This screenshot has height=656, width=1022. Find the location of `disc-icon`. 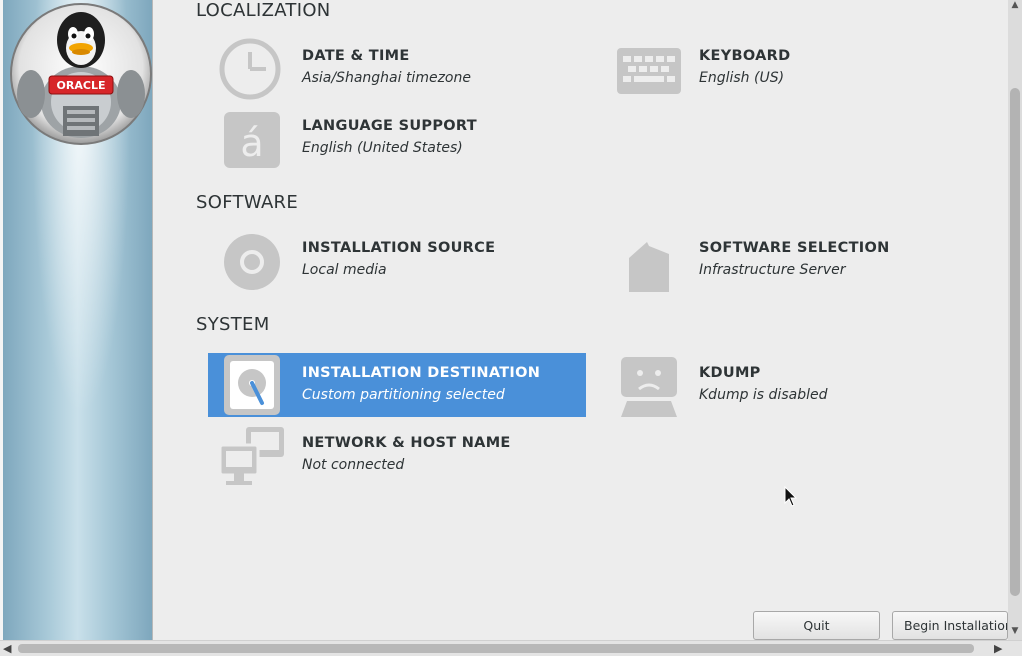

disc-icon is located at coordinates (252, 262).